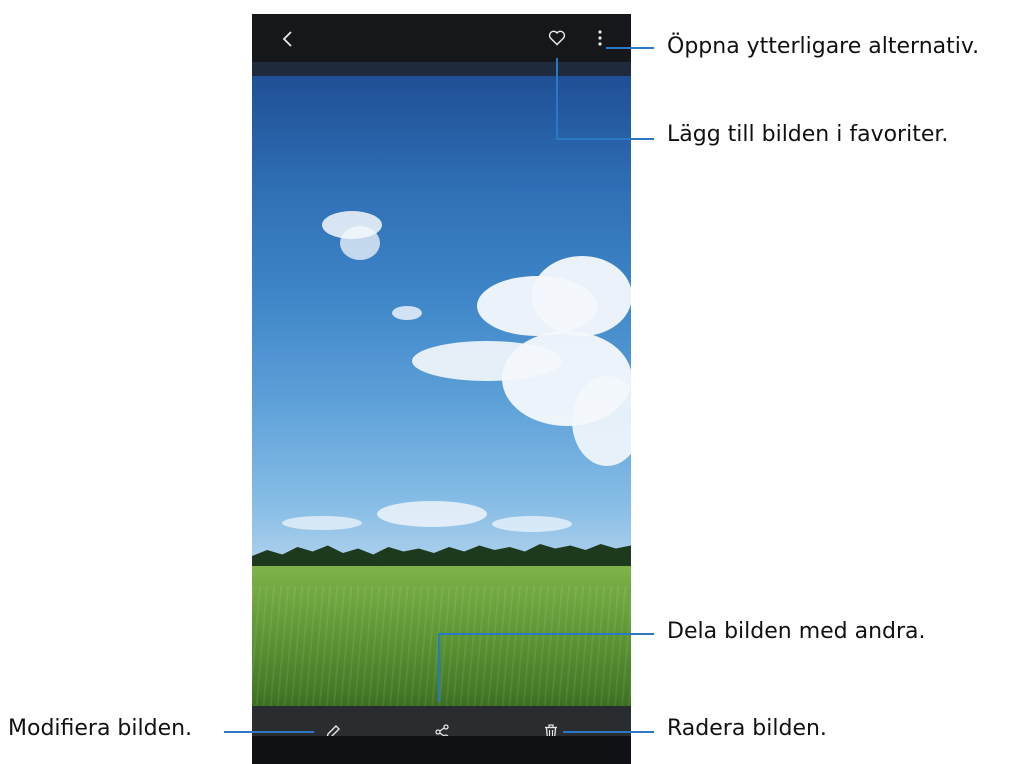 The image size is (1009, 764). I want to click on callout-delete: Radera bilden., so click(747, 728).